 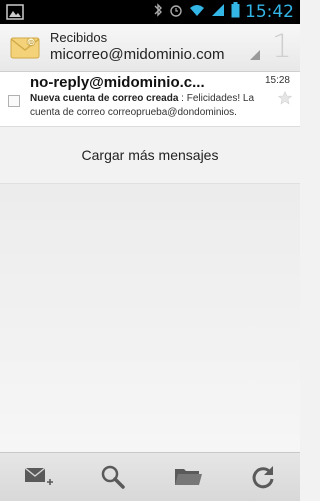 I want to click on status-clock: 15:42, so click(x=269, y=12).